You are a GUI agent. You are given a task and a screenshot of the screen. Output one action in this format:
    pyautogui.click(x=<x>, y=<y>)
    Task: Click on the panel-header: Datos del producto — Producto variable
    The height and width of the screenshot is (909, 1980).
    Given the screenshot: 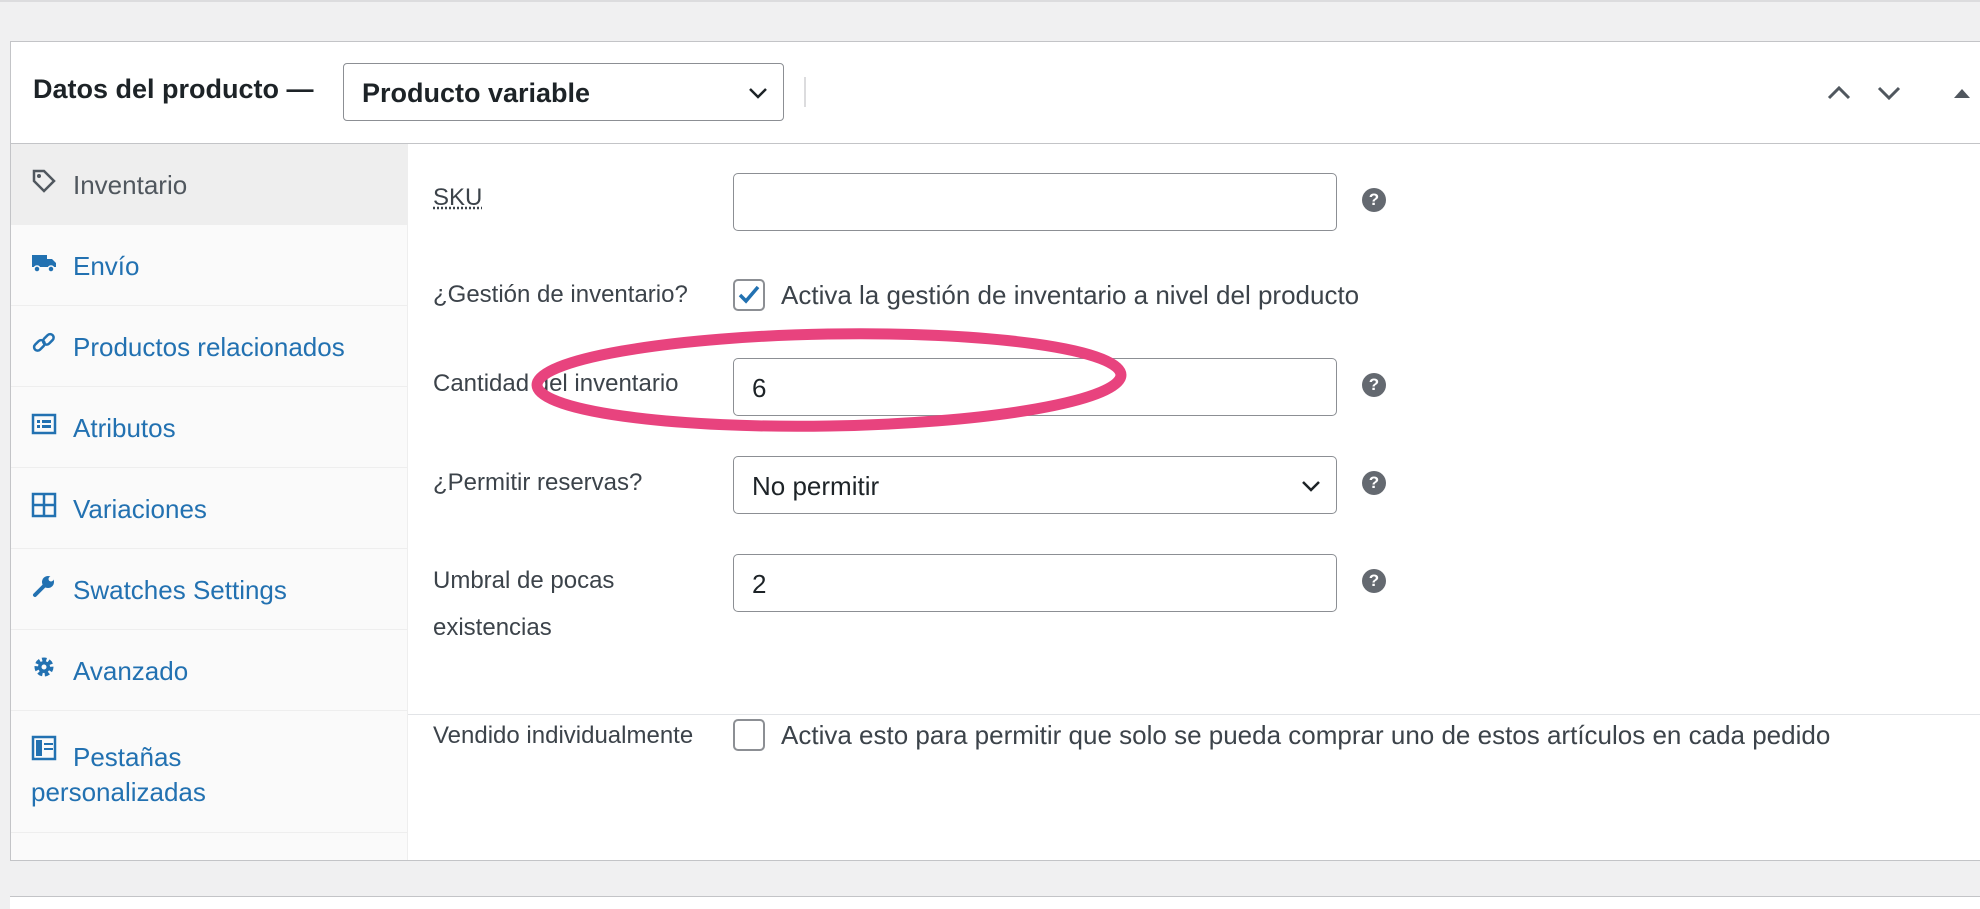 What is the action you would take?
    pyautogui.click(x=995, y=93)
    